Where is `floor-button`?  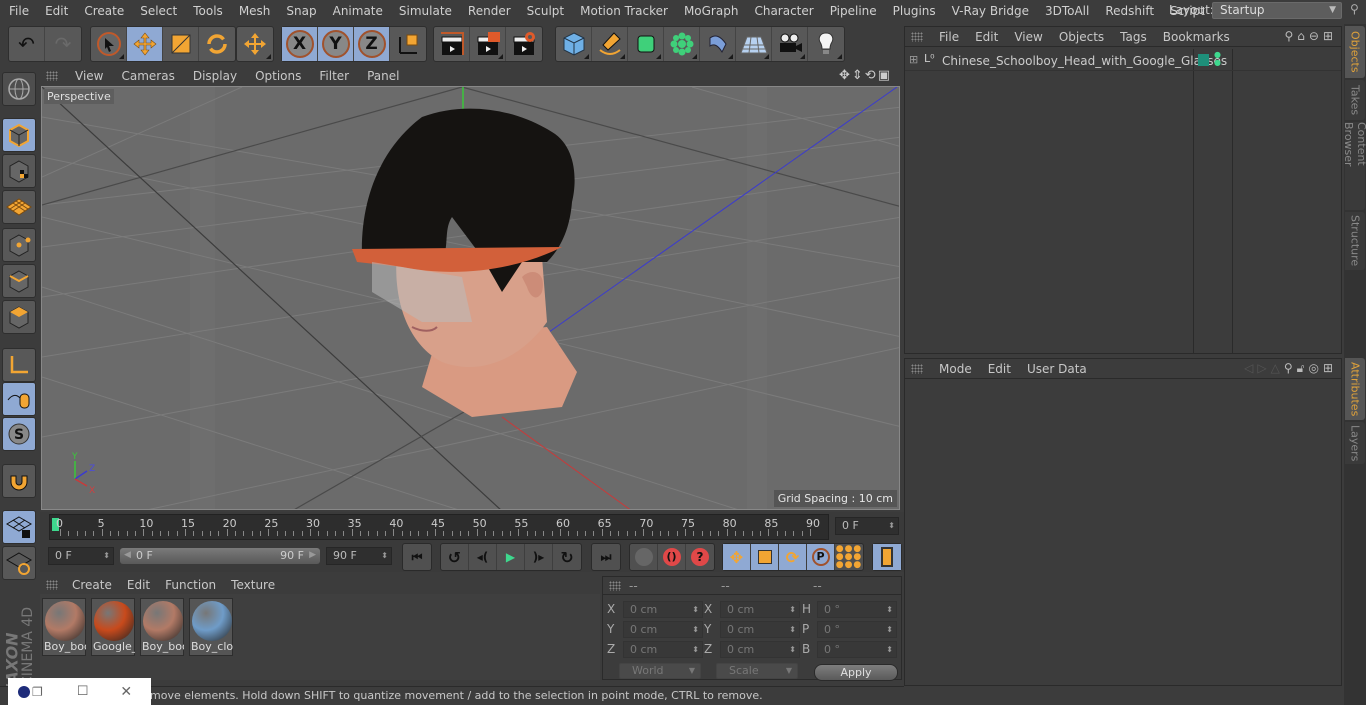
floor-button is located at coordinates (754, 44).